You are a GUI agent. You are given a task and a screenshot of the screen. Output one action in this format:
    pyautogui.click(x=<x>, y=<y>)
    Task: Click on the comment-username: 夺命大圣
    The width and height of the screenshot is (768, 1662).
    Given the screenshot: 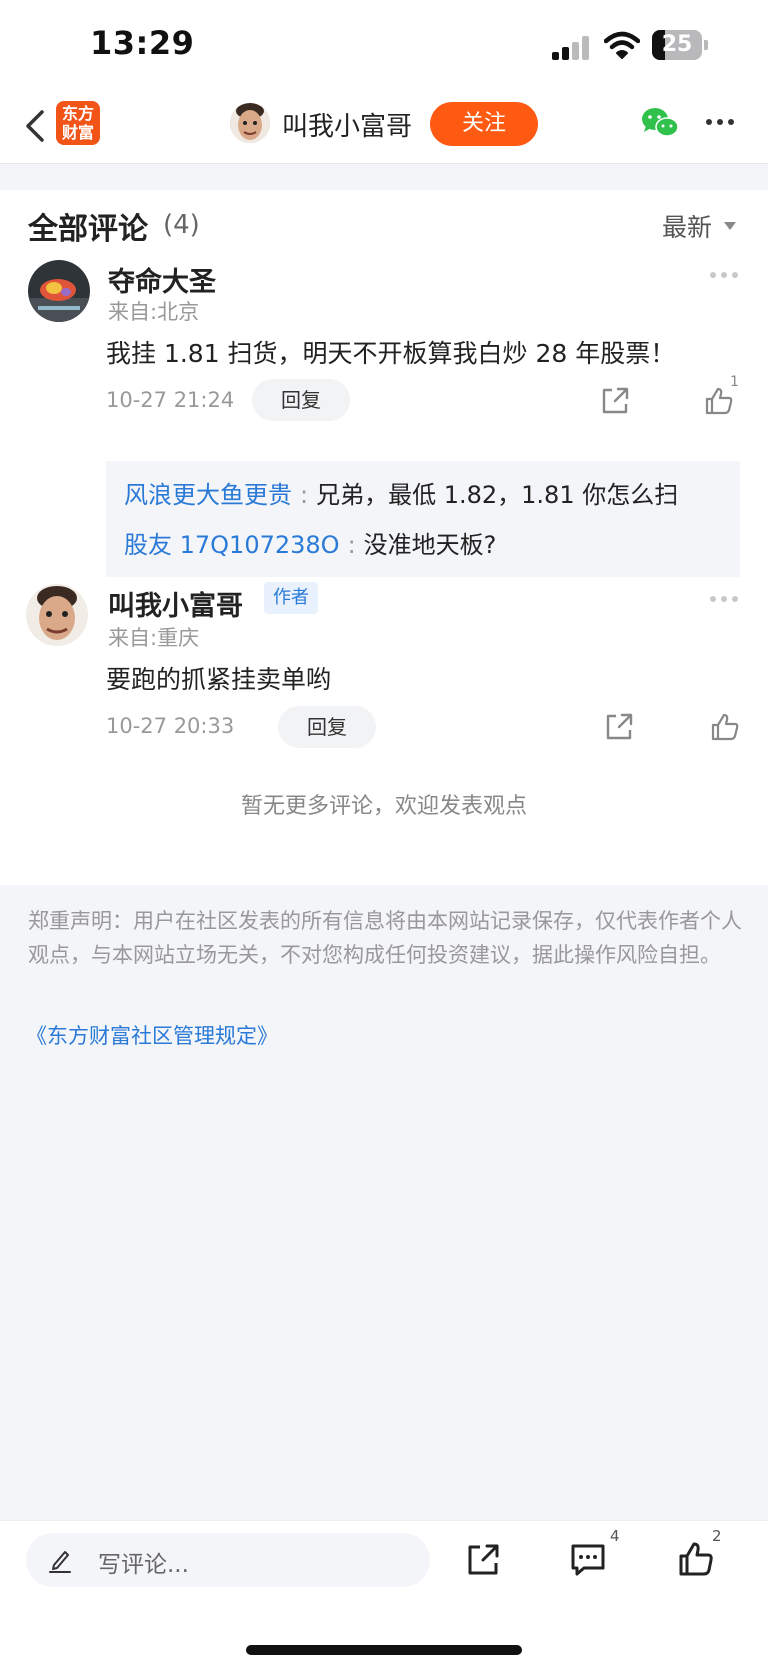 What is the action you would take?
    pyautogui.click(x=162, y=279)
    